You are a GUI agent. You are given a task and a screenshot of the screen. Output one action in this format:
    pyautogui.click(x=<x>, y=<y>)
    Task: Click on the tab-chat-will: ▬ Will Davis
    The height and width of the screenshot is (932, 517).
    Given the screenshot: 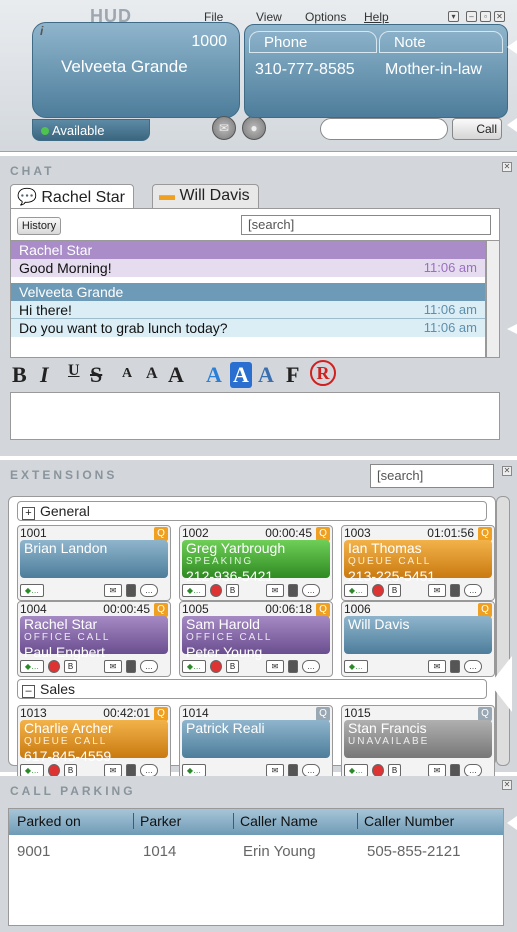 What is the action you would take?
    pyautogui.click(x=205, y=196)
    